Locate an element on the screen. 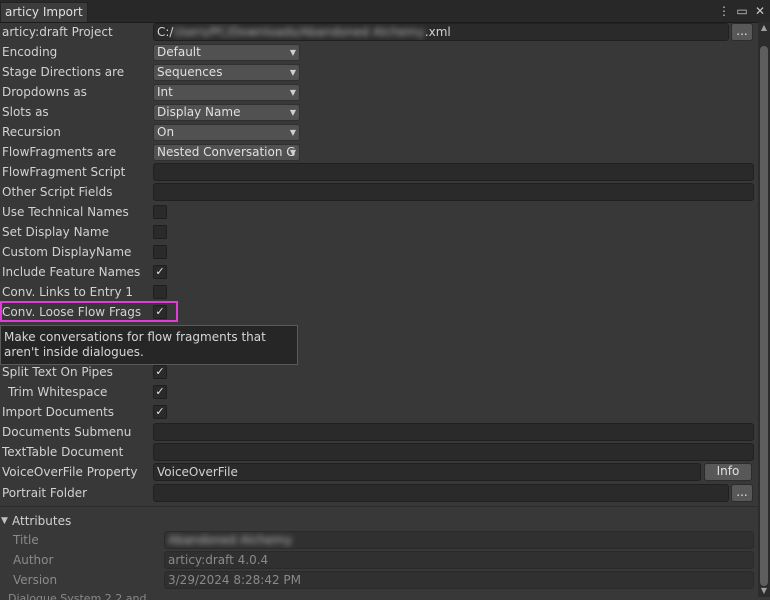 Image resolution: width=770 pixels, height=600 pixels. row-documents-submenu: Documents Submenu is located at coordinates (385, 432).